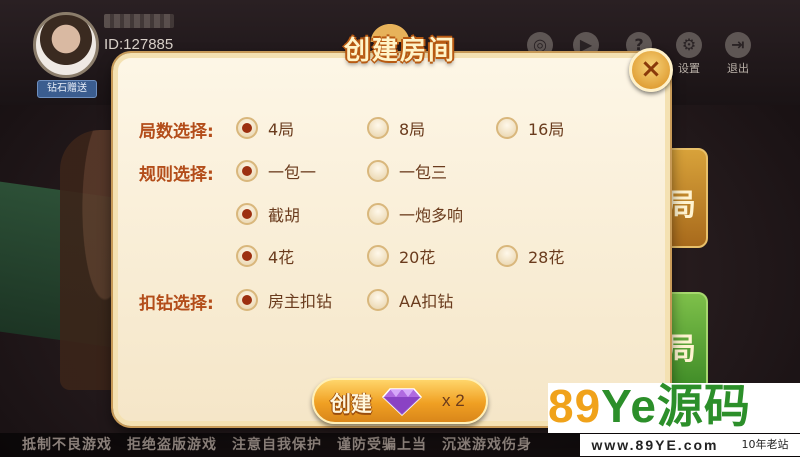 The width and height of the screenshot is (800, 457). Describe the element at coordinates (139, 44) in the screenshot. I see `player-id: ID:127885` at that location.